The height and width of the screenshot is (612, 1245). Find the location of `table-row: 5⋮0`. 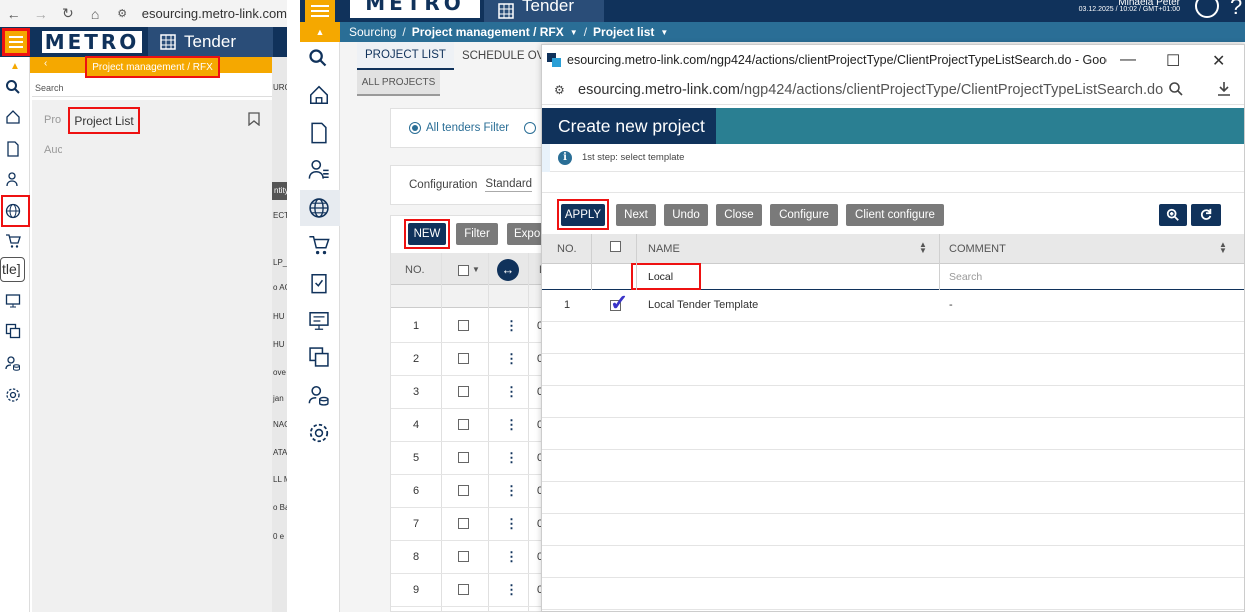

table-row: 5⋮0 is located at coordinates (471, 458).